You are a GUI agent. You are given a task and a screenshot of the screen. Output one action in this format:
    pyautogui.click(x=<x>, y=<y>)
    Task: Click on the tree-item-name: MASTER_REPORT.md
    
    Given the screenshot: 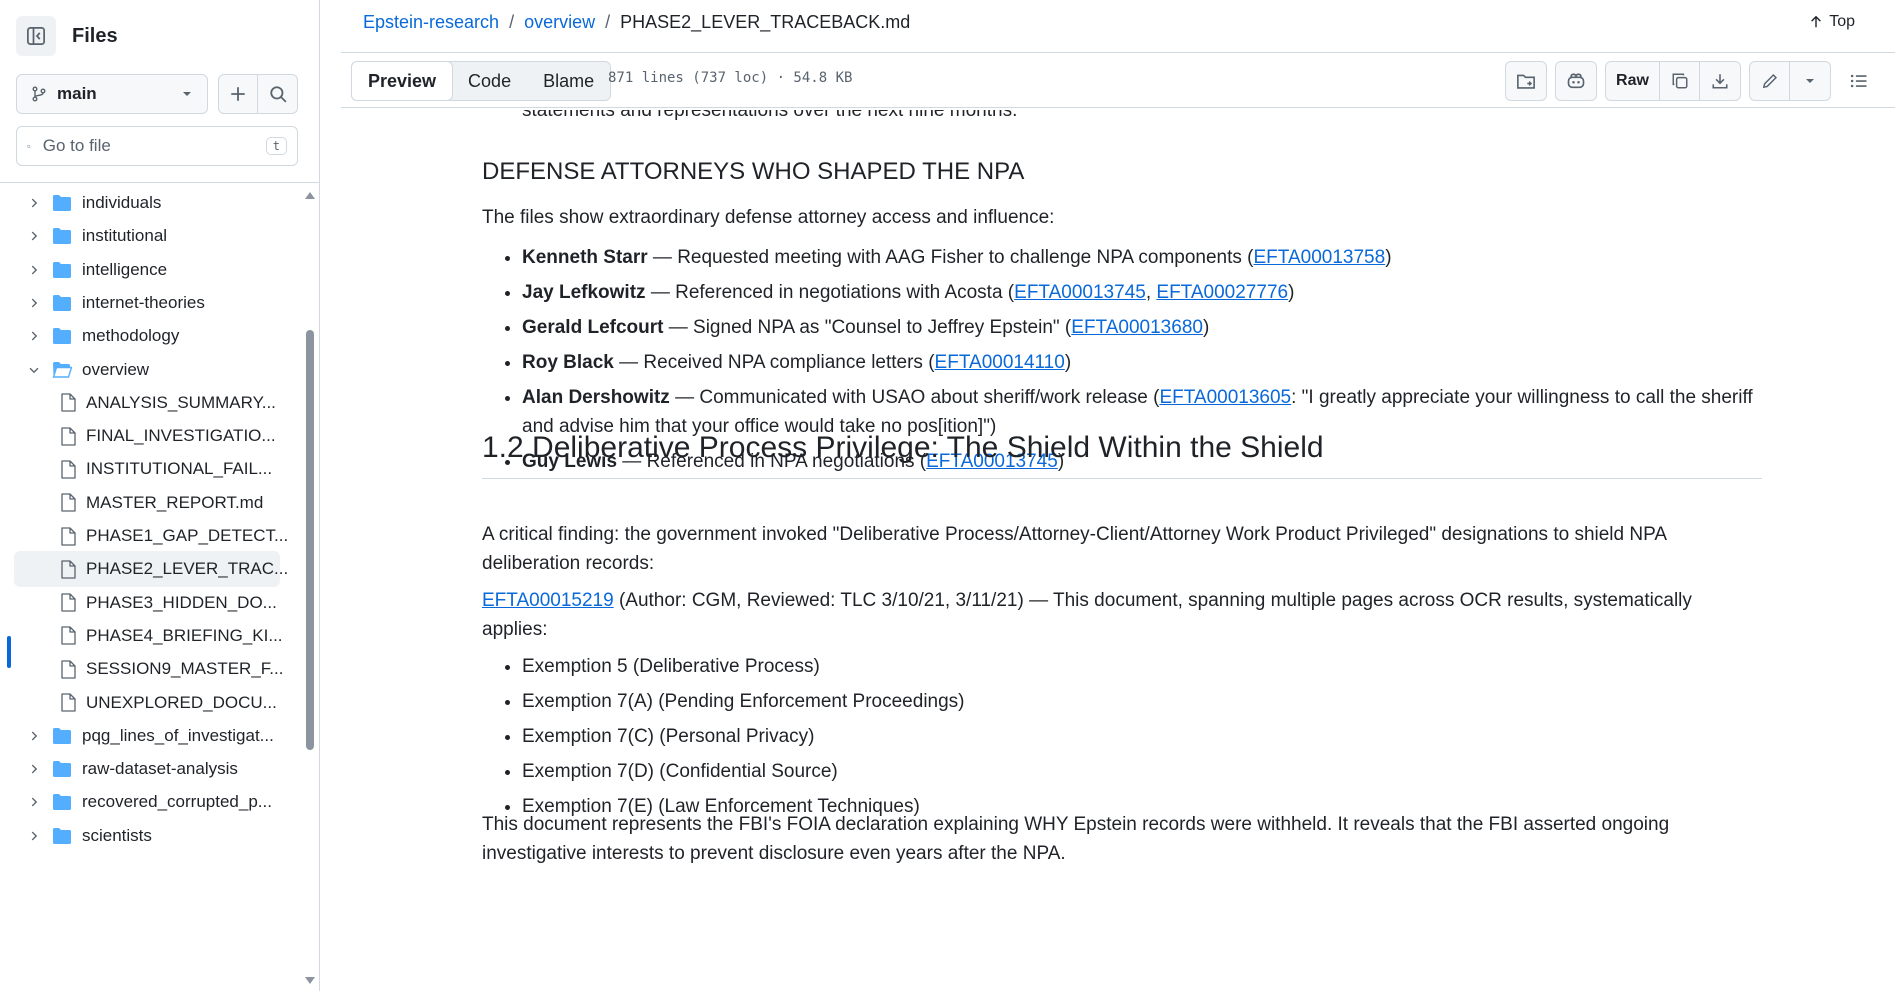 What is the action you would take?
    pyautogui.click(x=175, y=502)
    